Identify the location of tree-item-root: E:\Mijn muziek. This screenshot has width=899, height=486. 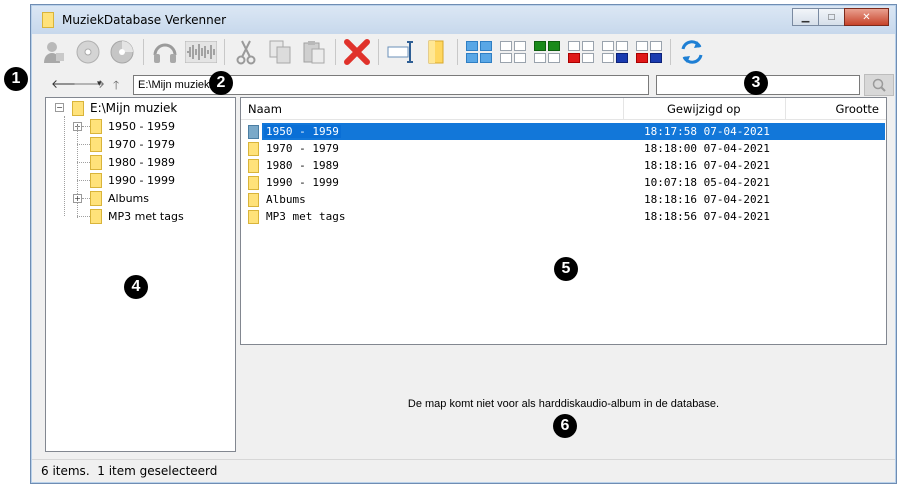
(124, 108).